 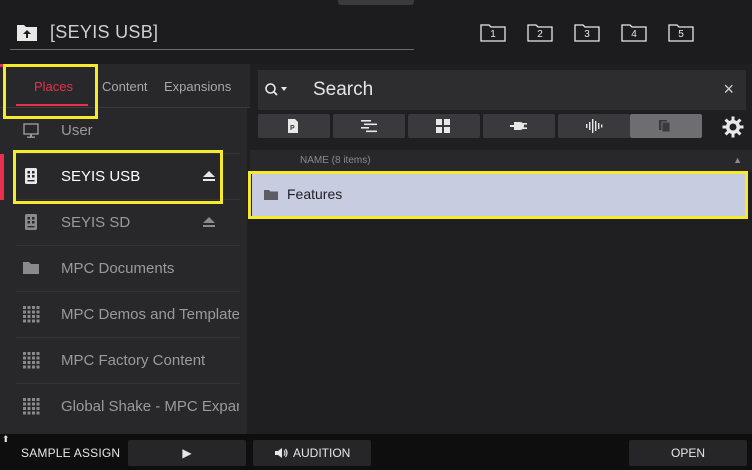 I want to click on quick-folder-4: 4, so click(x=634, y=32).